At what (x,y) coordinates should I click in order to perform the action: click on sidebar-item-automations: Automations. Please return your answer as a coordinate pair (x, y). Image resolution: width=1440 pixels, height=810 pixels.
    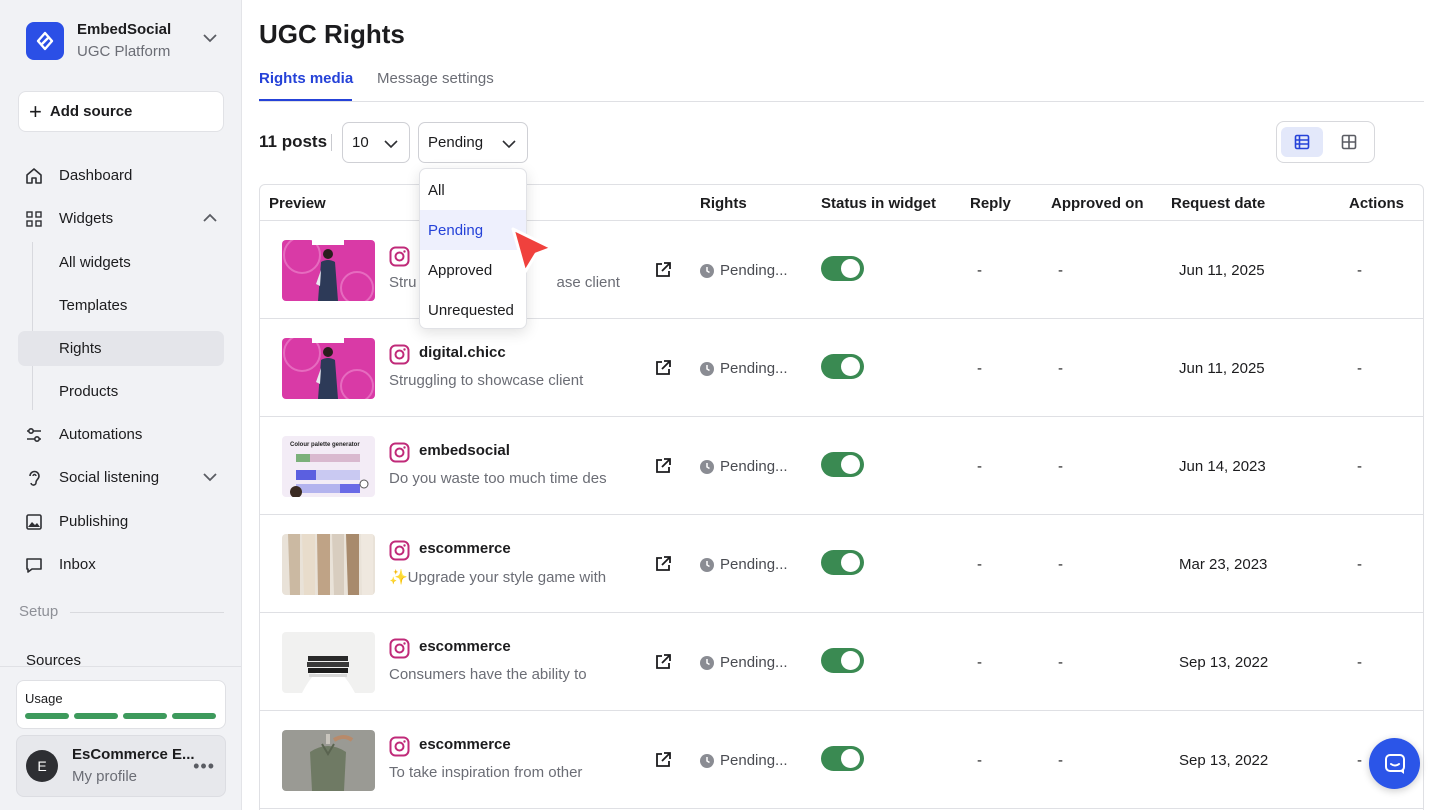
    Looking at the image, I should click on (121, 434).